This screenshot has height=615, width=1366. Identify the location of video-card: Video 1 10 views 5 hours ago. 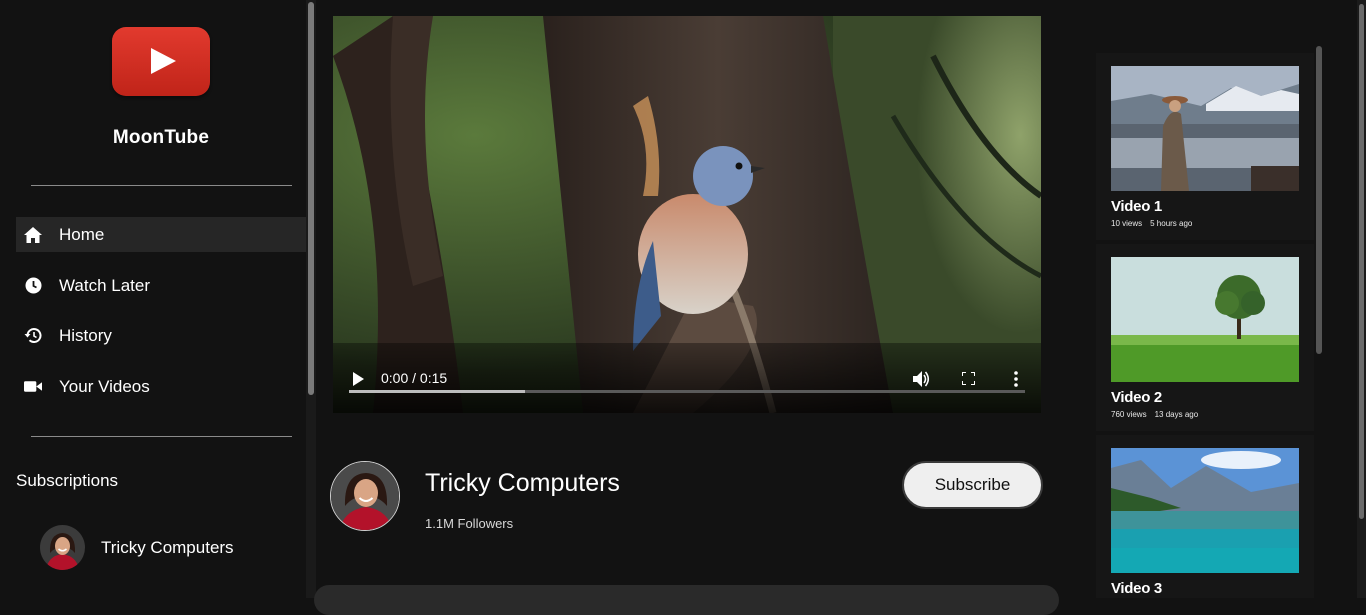
(1205, 146).